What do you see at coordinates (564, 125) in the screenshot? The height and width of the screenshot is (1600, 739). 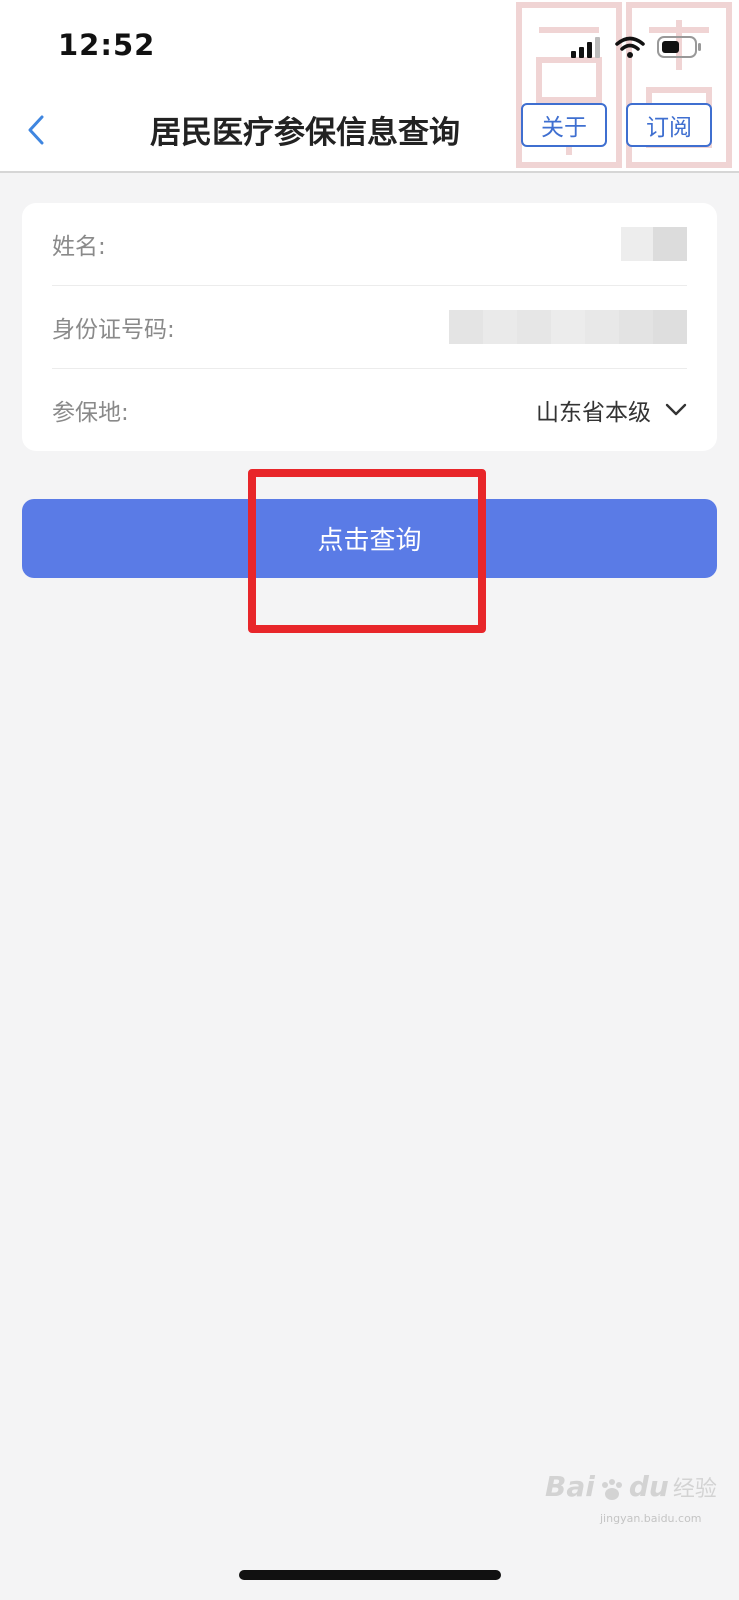 I see `about-button: 关于` at bounding box center [564, 125].